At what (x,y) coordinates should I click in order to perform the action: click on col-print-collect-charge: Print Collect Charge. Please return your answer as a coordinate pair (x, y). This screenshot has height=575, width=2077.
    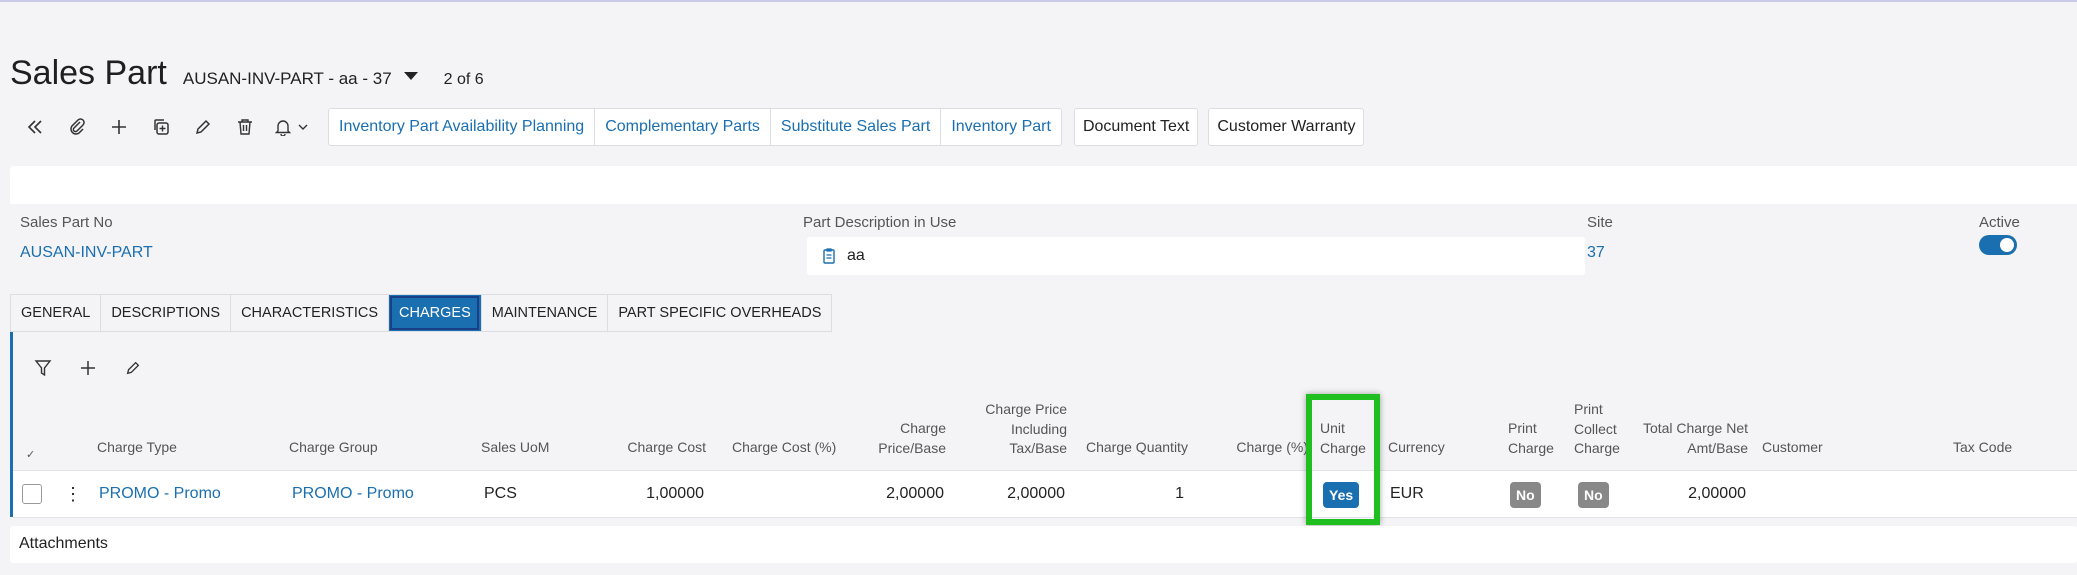
    Looking at the image, I should click on (1597, 429).